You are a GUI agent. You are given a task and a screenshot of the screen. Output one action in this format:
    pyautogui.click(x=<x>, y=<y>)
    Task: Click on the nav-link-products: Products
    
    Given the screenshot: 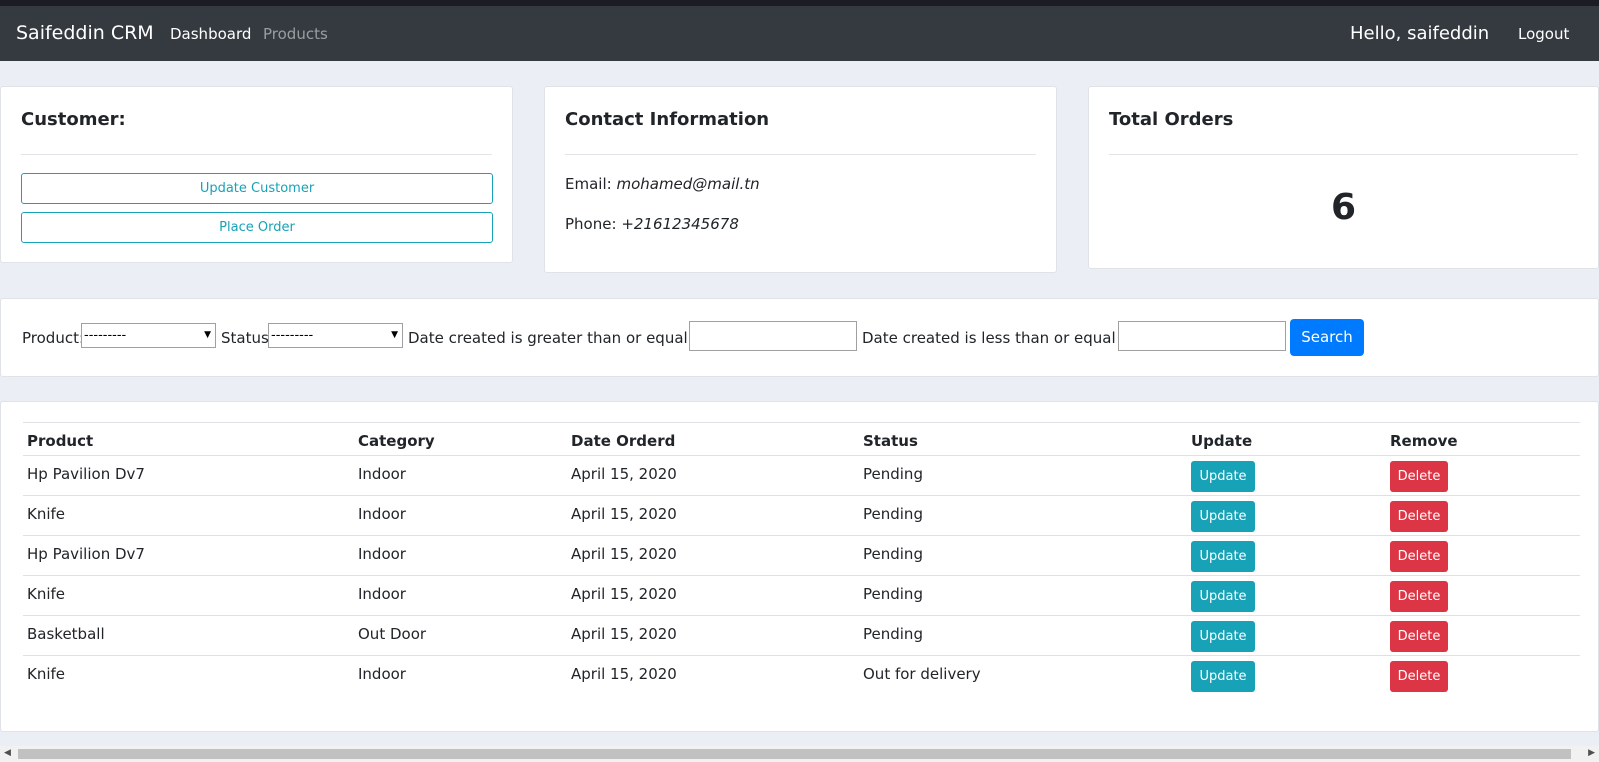 What is the action you would take?
    pyautogui.click(x=295, y=34)
    